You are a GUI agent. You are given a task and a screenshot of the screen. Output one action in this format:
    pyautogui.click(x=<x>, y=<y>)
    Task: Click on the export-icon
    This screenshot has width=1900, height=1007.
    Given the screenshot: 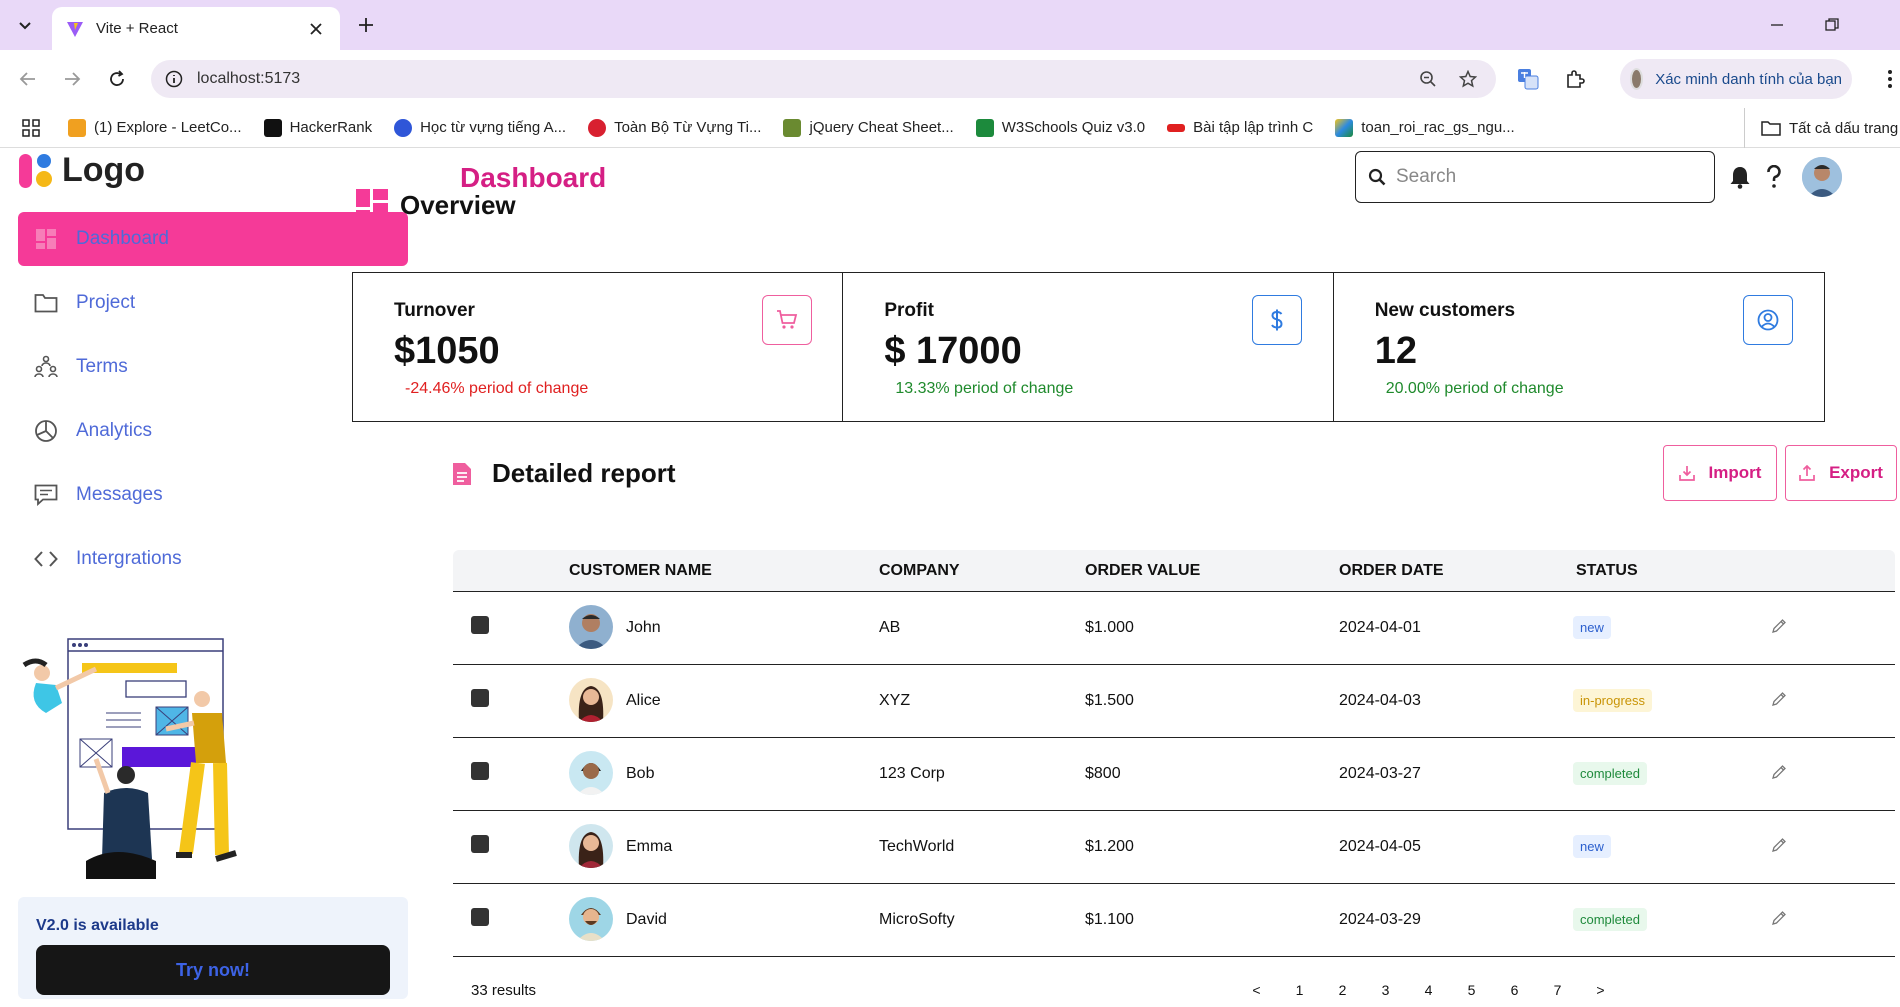 What is the action you would take?
    pyautogui.click(x=1807, y=473)
    